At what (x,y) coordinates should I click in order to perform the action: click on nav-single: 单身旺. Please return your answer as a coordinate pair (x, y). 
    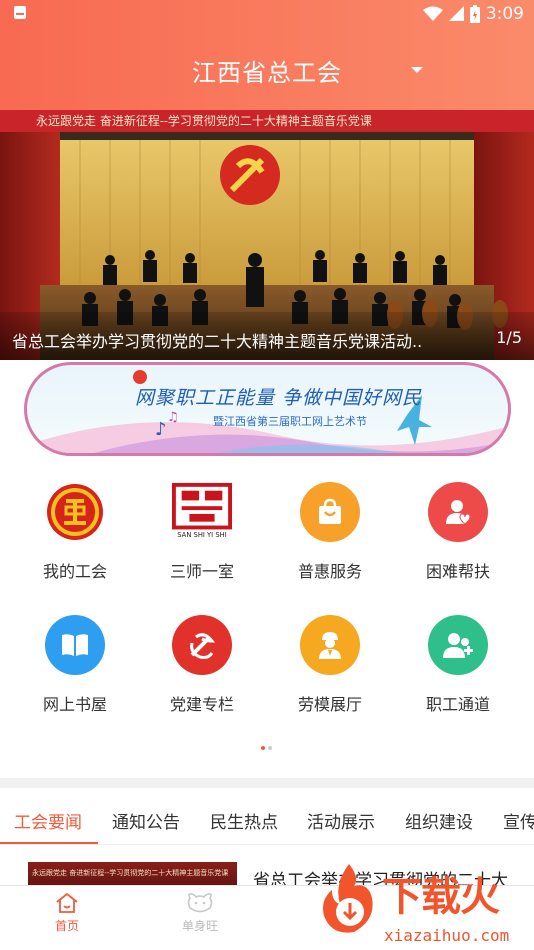
    Looking at the image, I should click on (200, 913).